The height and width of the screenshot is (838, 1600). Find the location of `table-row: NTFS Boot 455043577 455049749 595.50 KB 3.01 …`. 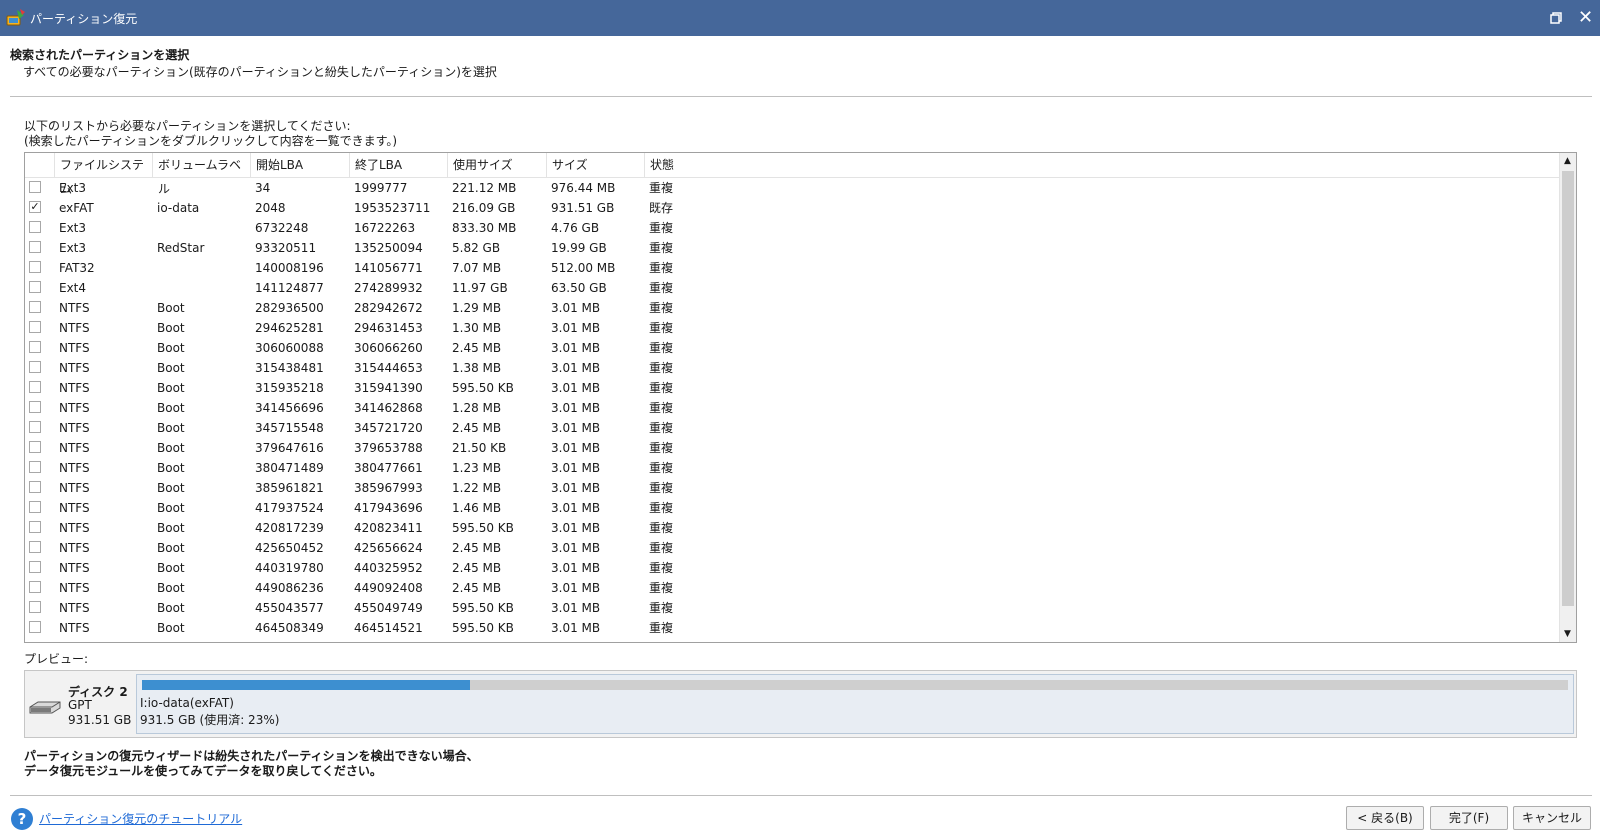

table-row: NTFS Boot 455043577 455049749 595.50 KB 3.01 … is located at coordinates (792, 608).